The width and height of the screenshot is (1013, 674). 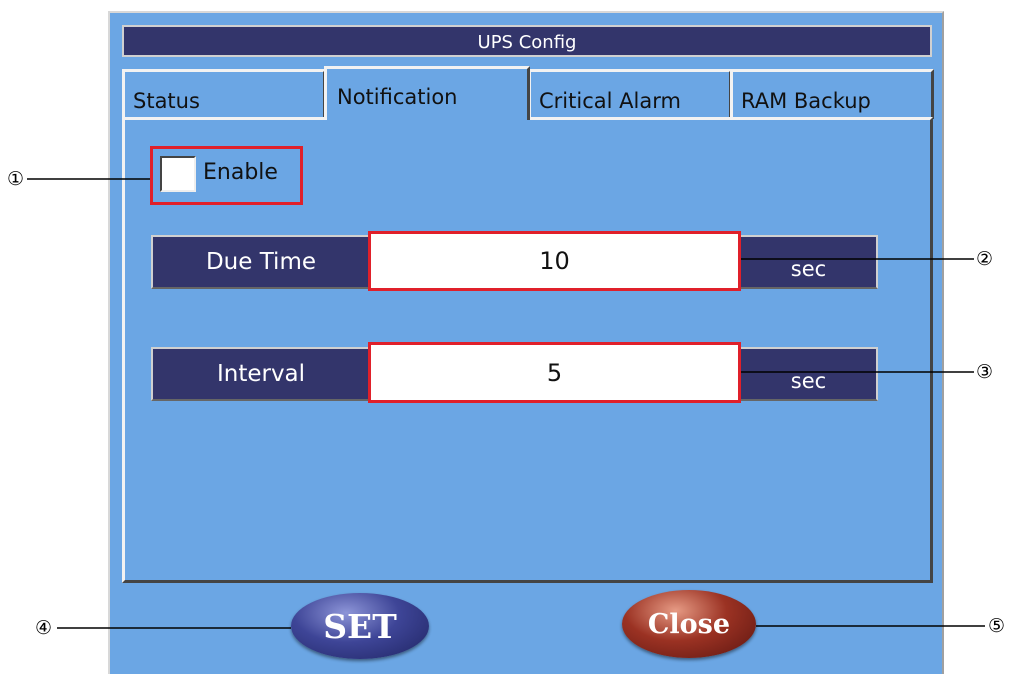 What do you see at coordinates (985, 372) in the screenshot?
I see `callout-3: ③` at bounding box center [985, 372].